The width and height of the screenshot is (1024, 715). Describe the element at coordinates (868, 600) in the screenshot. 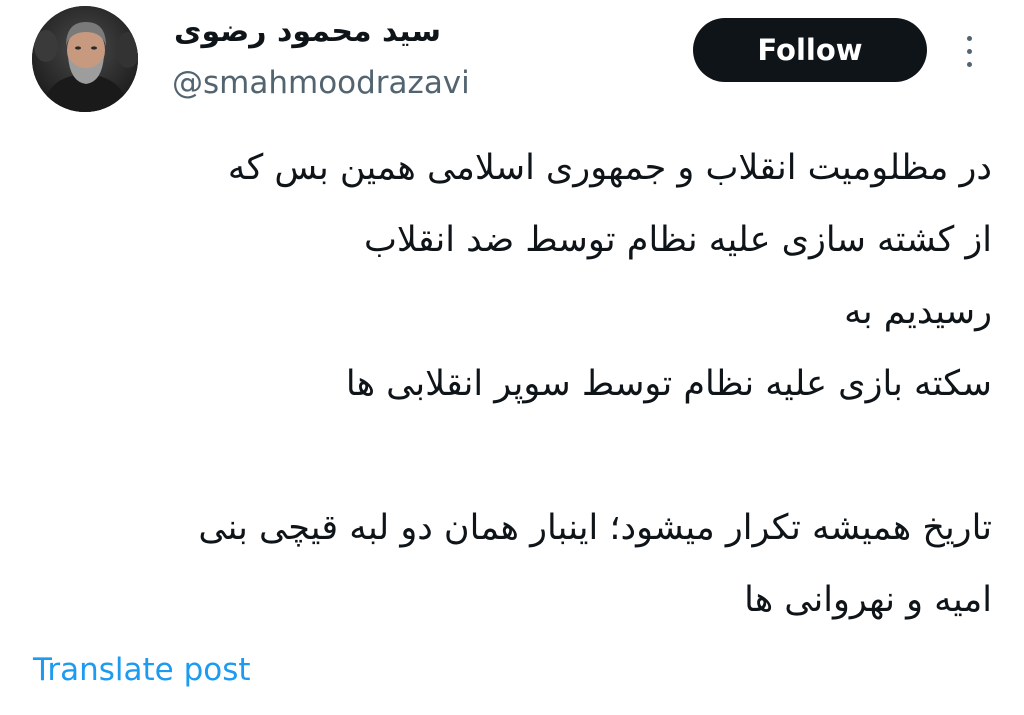

I see `tweet-line: امیه و نهروانی ها` at that location.